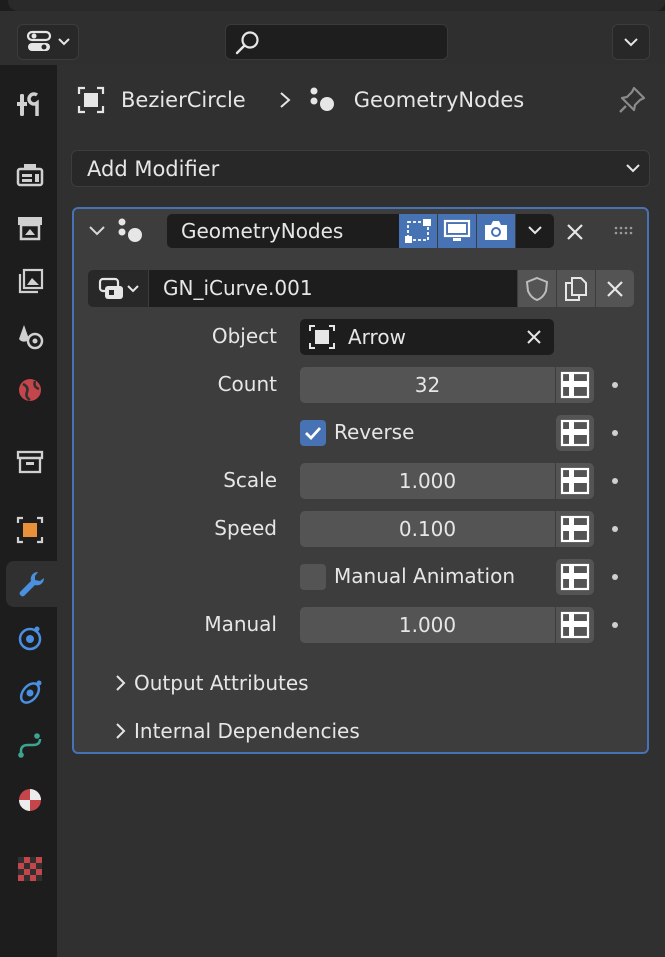 The height and width of the screenshot is (957, 665). I want to click on output-attributes-subpanel: Output Attributes, so click(211, 683).